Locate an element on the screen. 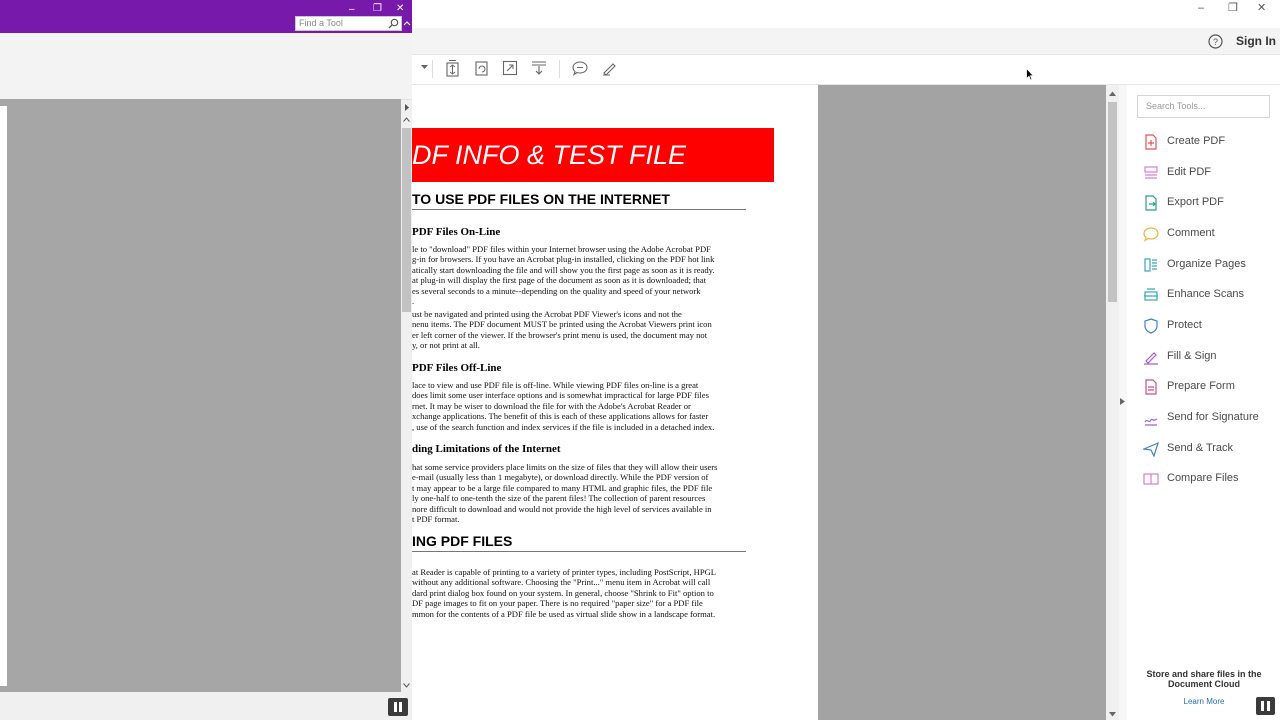 The height and width of the screenshot is (720, 1280). left-window-titlebar: – ❐ ✕ Find a Tool is located at coordinates (206, 16).